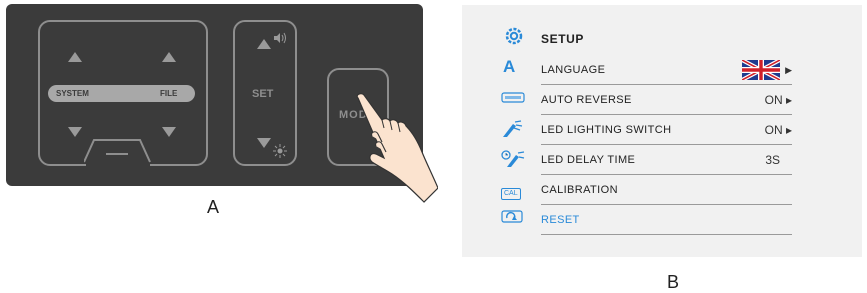  What do you see at coordinates (509, 66) in the screenshot?
I see `letter-a-icon: A` at bounding box center [509, 66].